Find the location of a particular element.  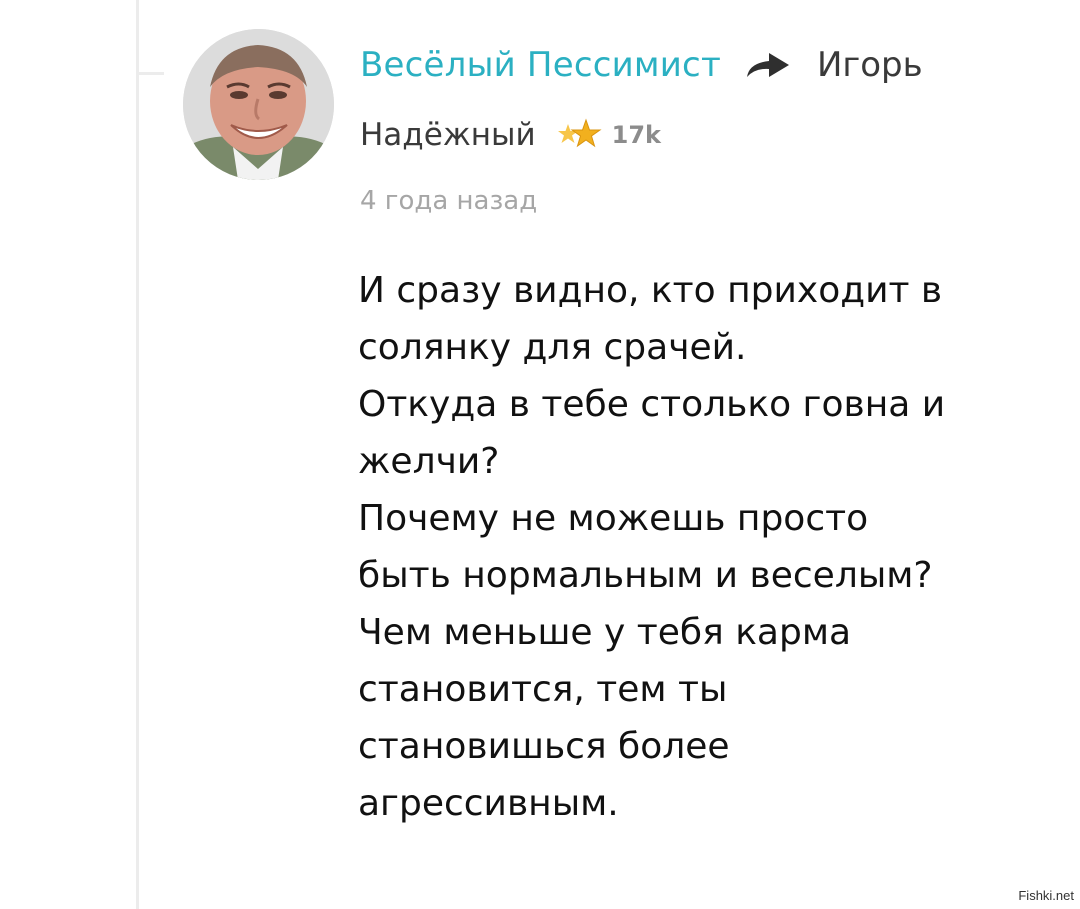

comment-timestamp: 4 года назад is located at coordinates (449, 201).